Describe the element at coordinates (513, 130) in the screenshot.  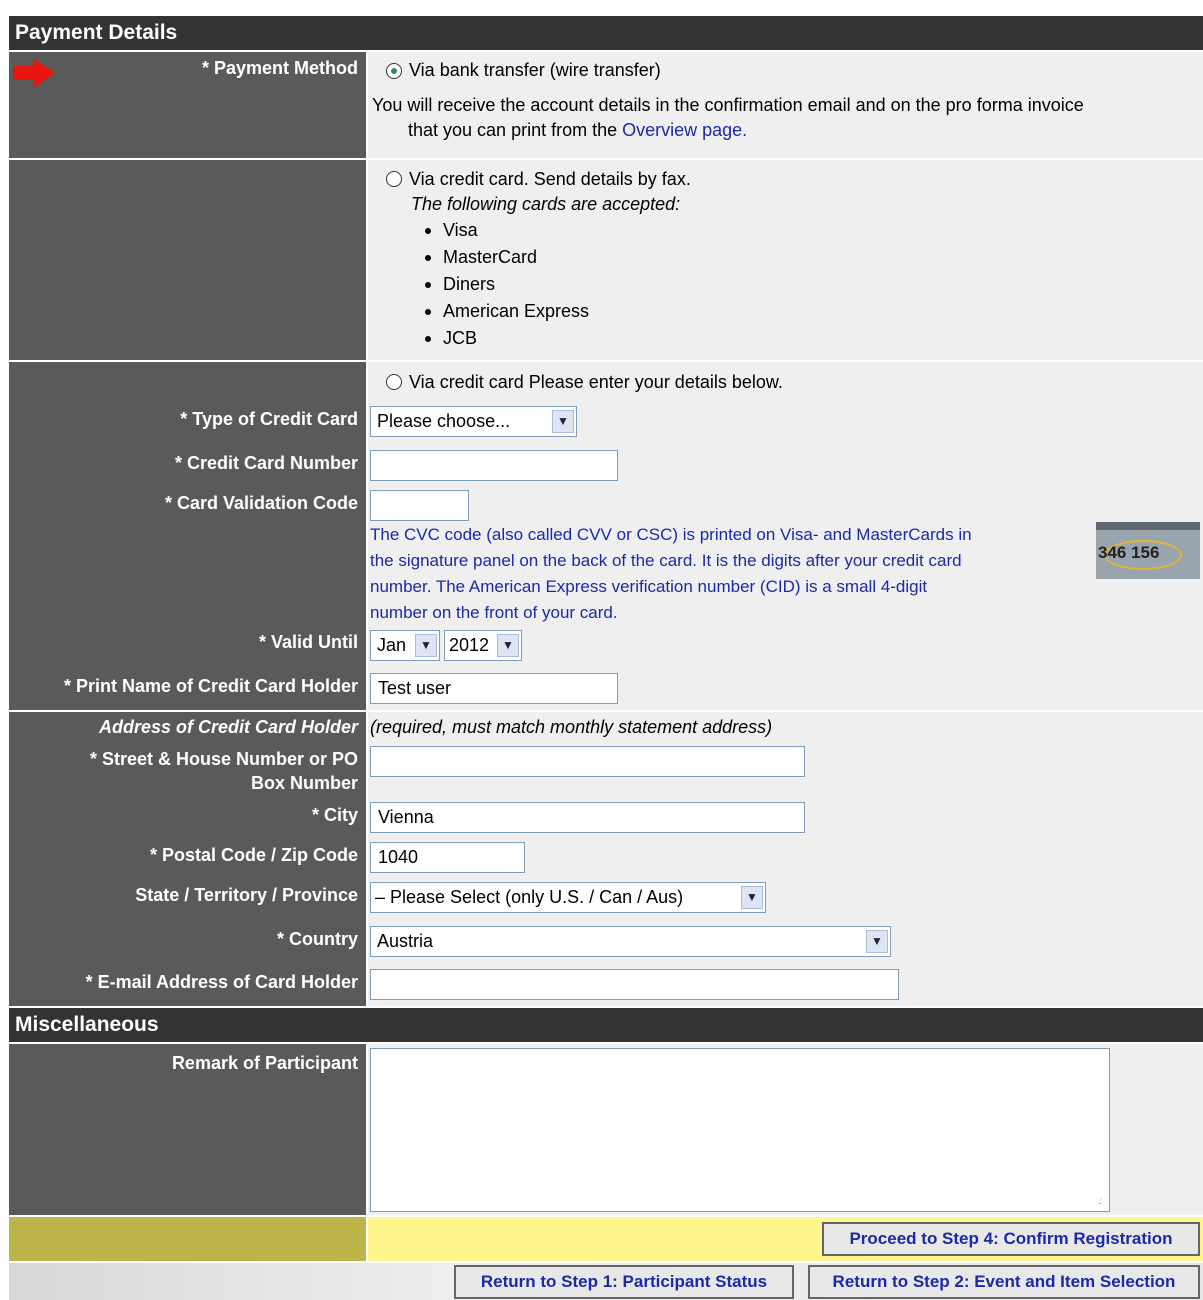
I see `bank-note-line2: that you can print from the` at that location.